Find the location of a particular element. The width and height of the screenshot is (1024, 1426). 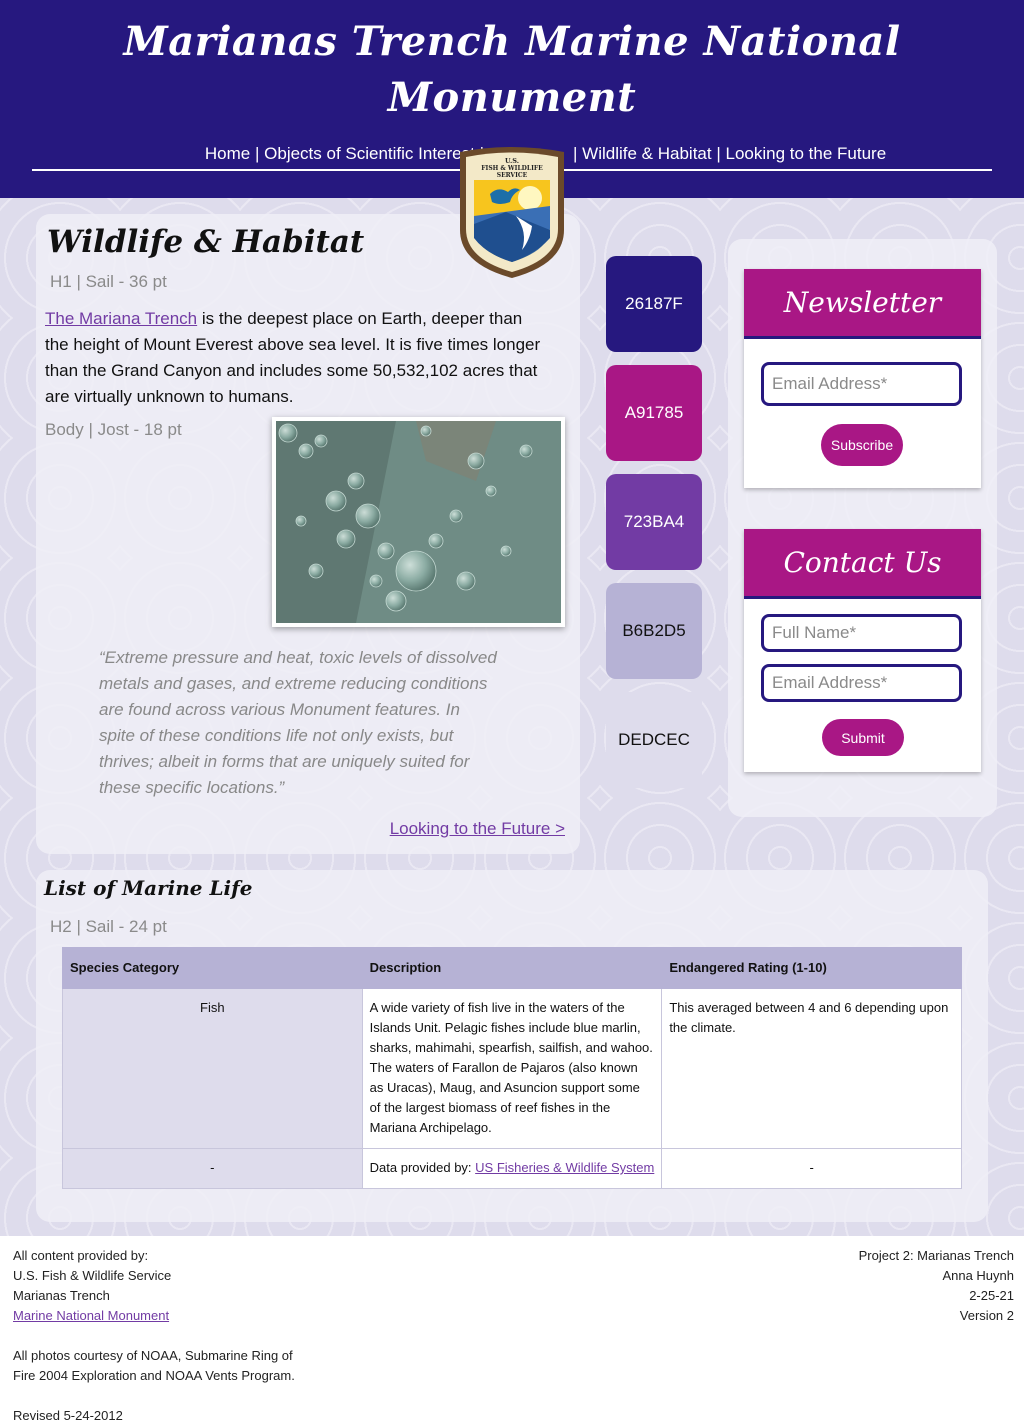

cell-category: - is located at coordinates (212, 1168).